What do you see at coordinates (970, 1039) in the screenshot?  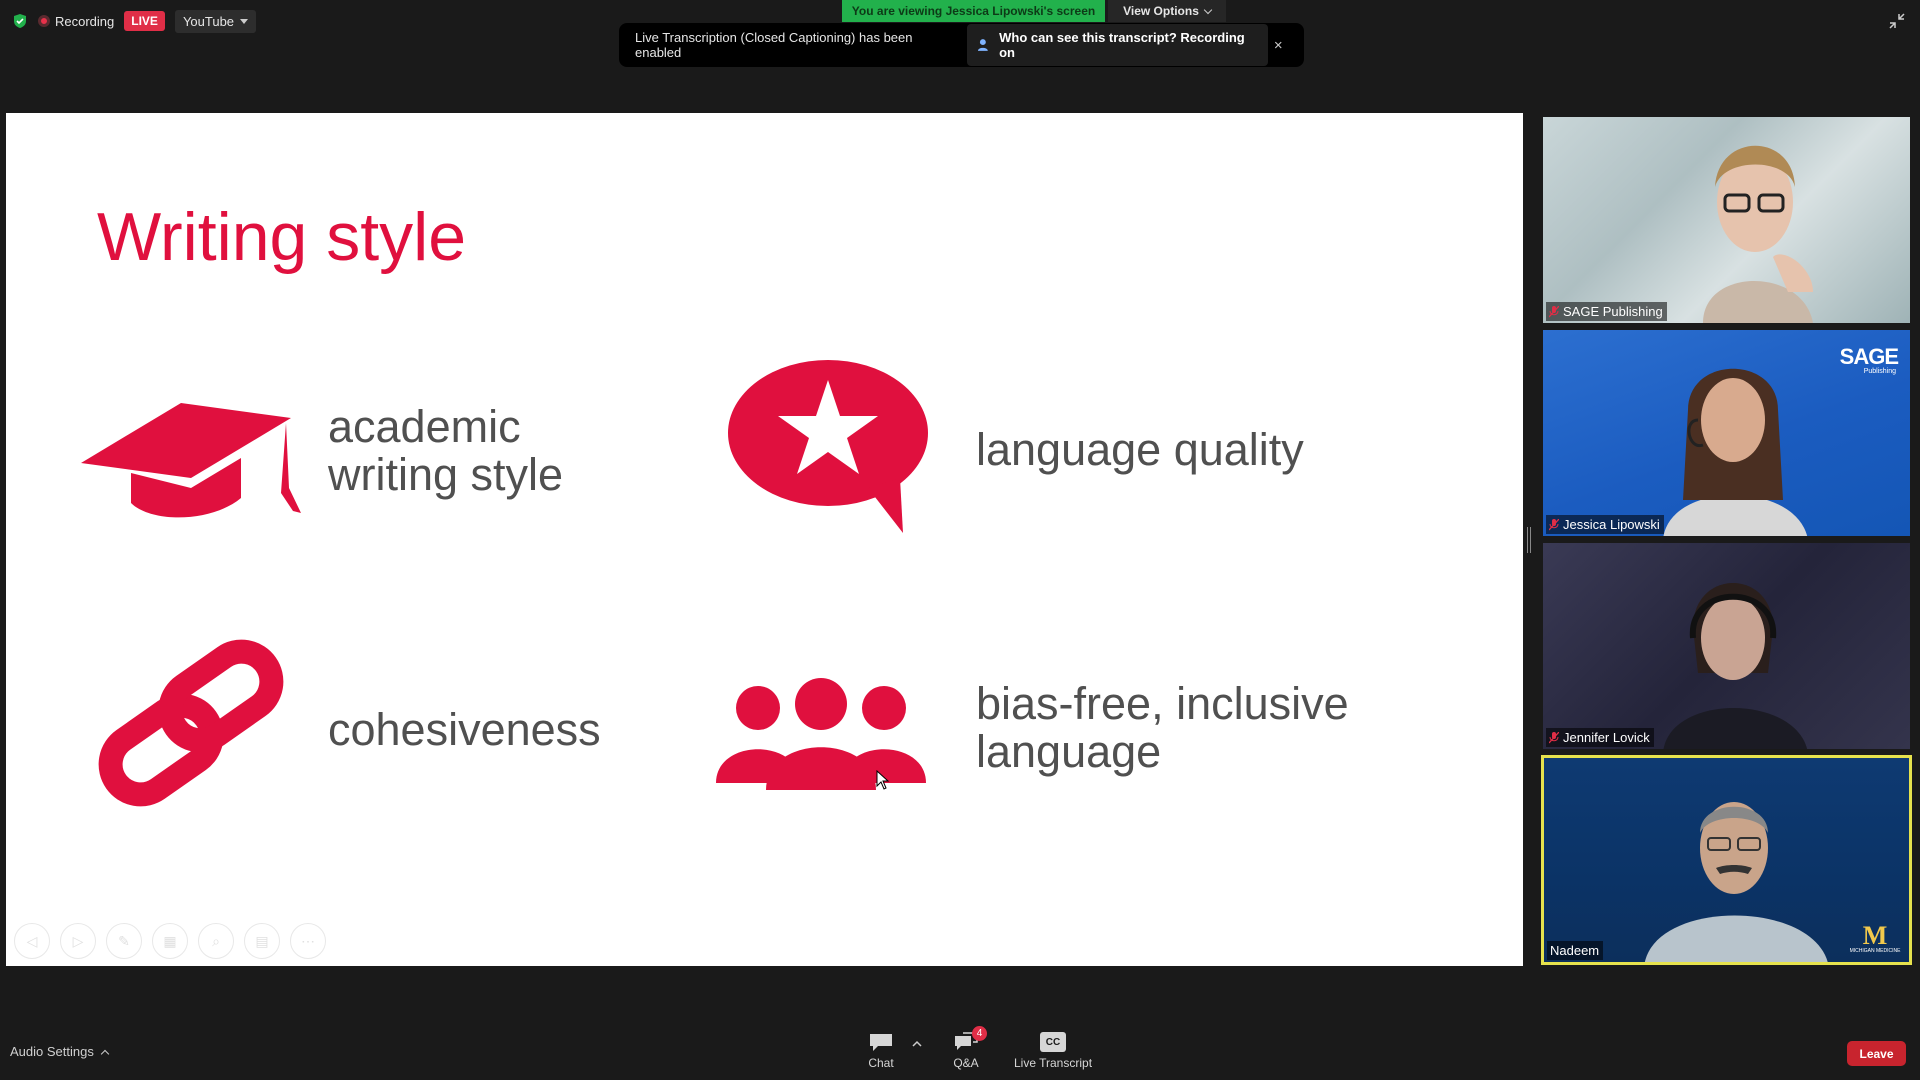 I see `qa-icon-wrap: 4` at bounding box center [970, 1039].